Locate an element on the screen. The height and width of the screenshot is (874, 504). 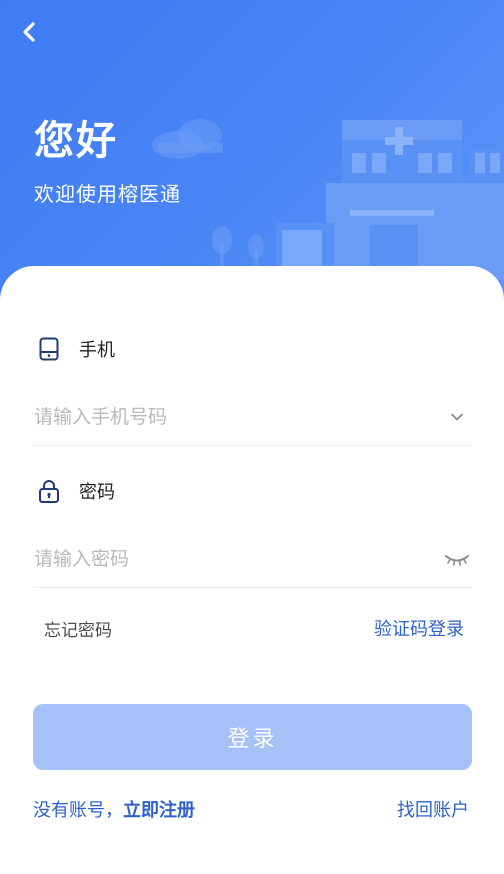
phone-dropdown-button is located at coordinates (457, 417).